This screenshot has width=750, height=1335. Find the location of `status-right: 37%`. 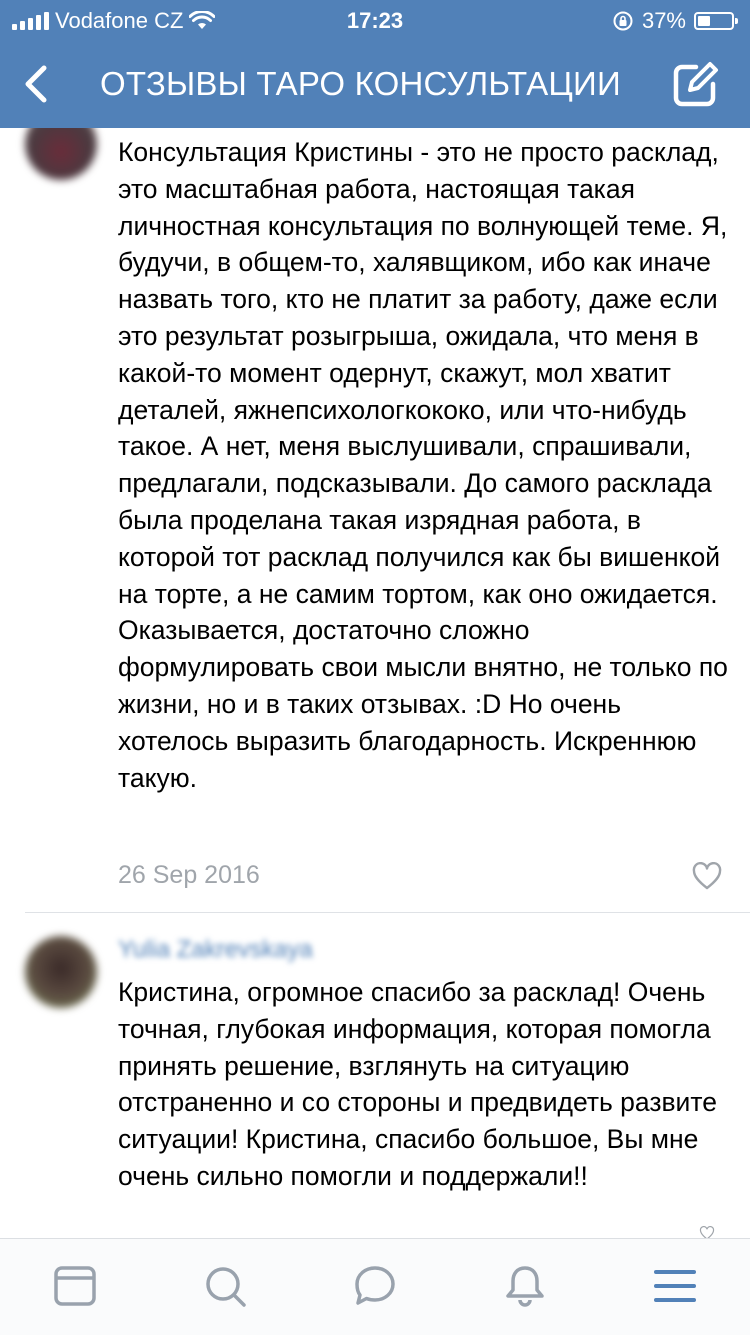

status-right: 37% is located at coordinates (675, 21).